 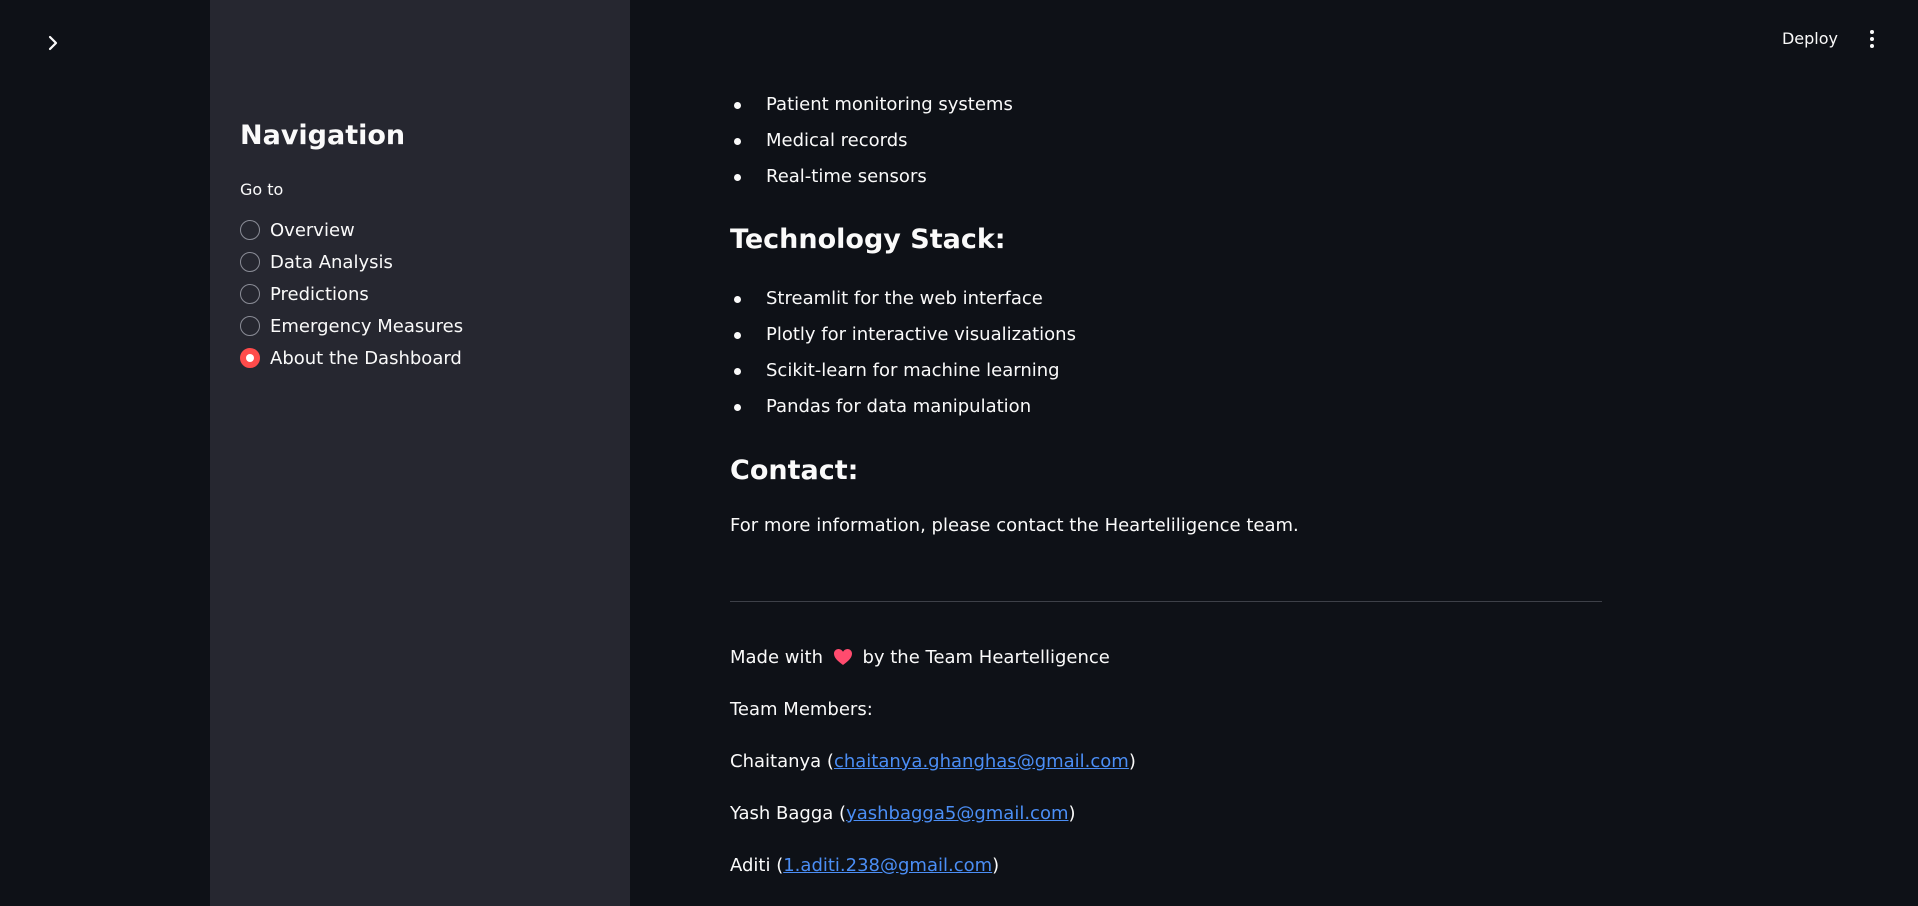 I want to click on radio-option-predictions: Predictions, so click(x=351, y=294).